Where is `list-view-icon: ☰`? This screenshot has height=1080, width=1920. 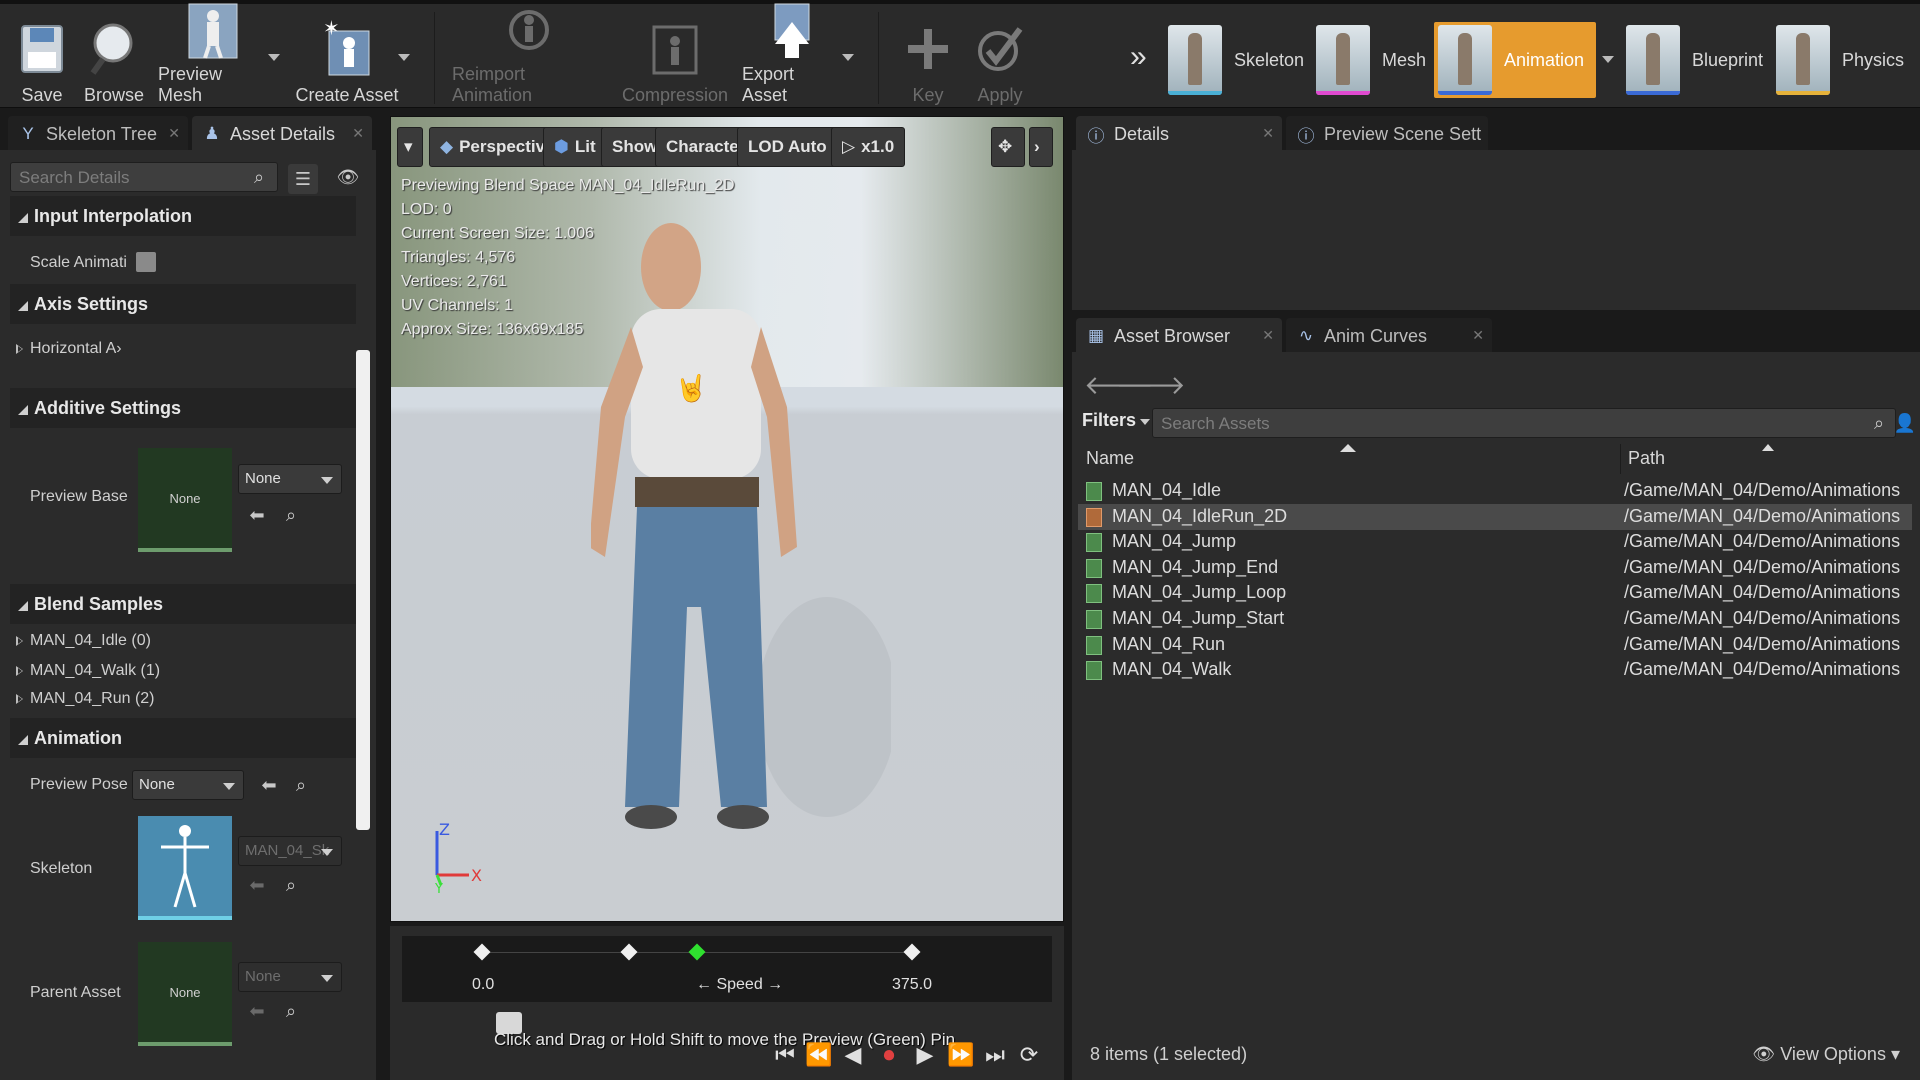
list-view-icon: ☰ is located at coordinates (303, 179).